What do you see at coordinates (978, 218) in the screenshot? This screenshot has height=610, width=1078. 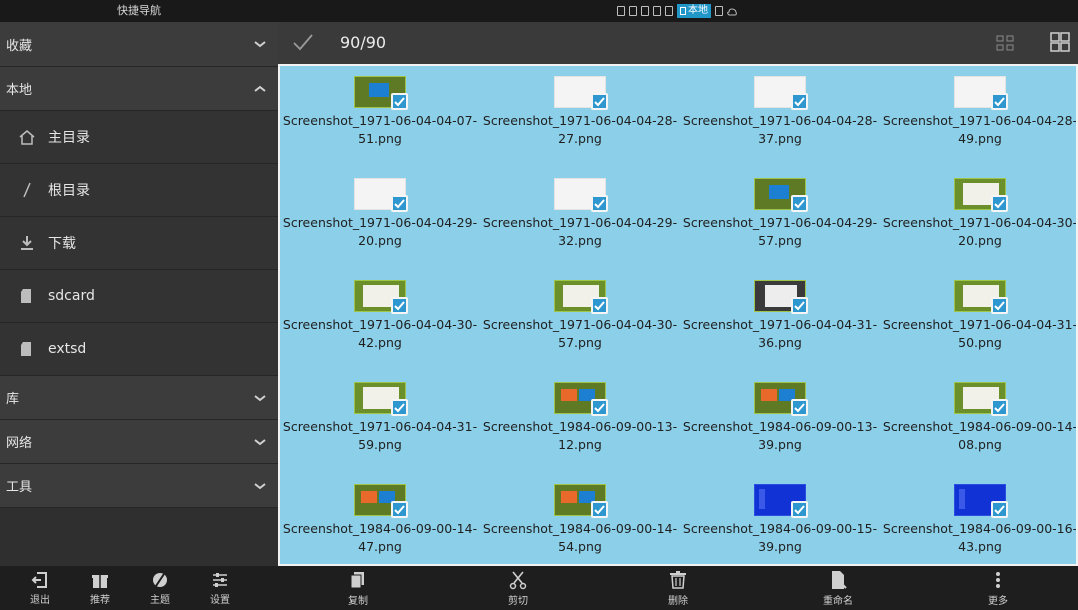 I see `file-item: Screenshot_1971-06-04-04-30-20.png` at bounding box center [978, 218].